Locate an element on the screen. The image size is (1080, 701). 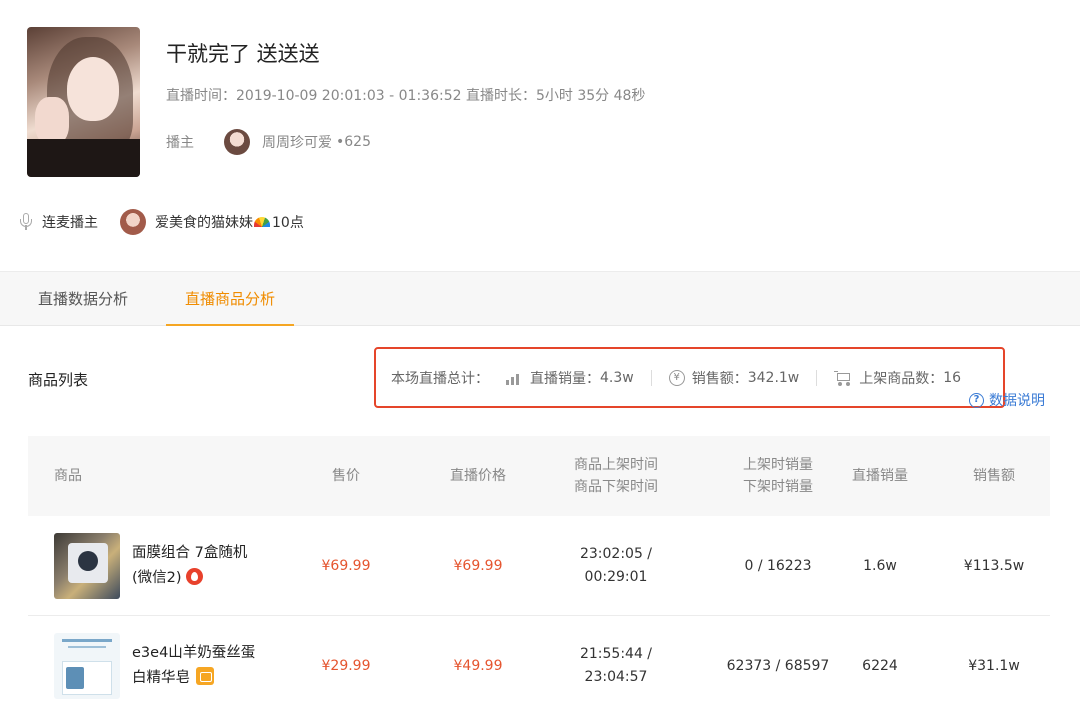
data-explanation-label: 数据说明 is located at coordinates (1017, 400).